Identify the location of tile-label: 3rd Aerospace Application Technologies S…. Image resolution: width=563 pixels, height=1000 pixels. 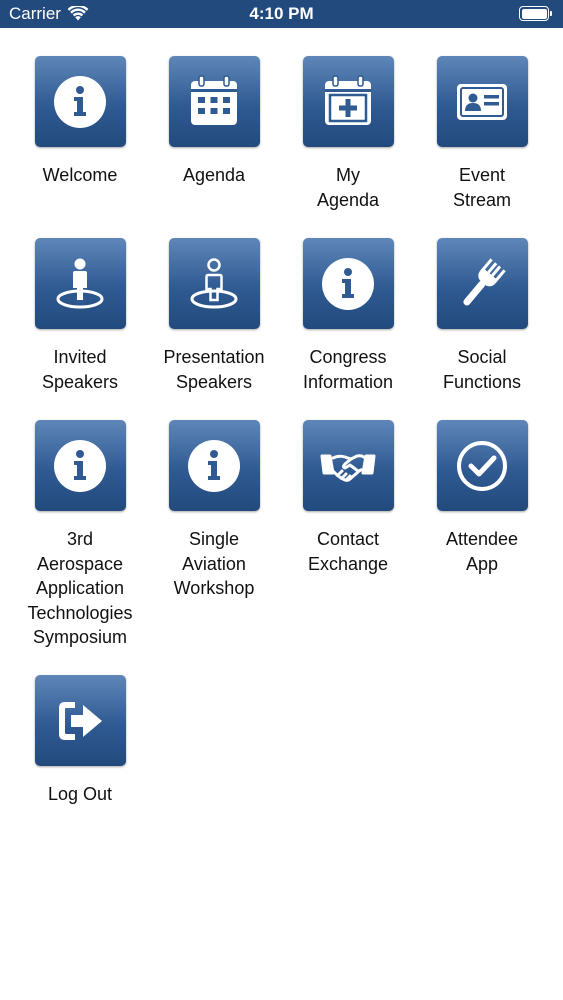
(80, 588).